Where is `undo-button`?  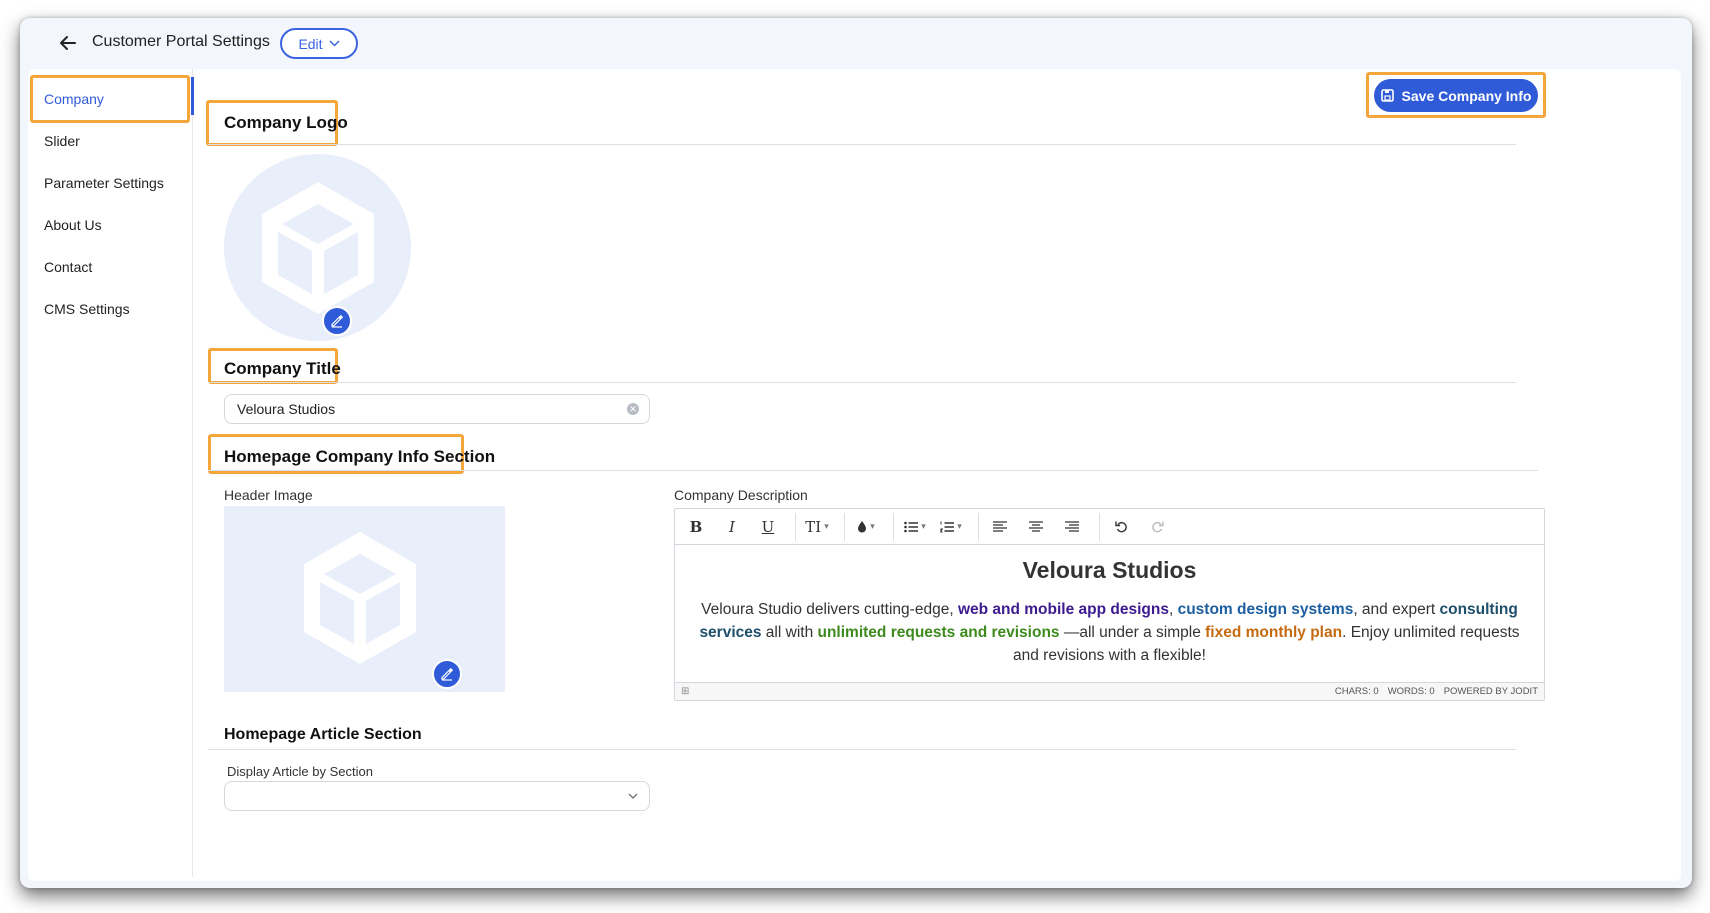 undo-button is located at coordinates (1121, 527).